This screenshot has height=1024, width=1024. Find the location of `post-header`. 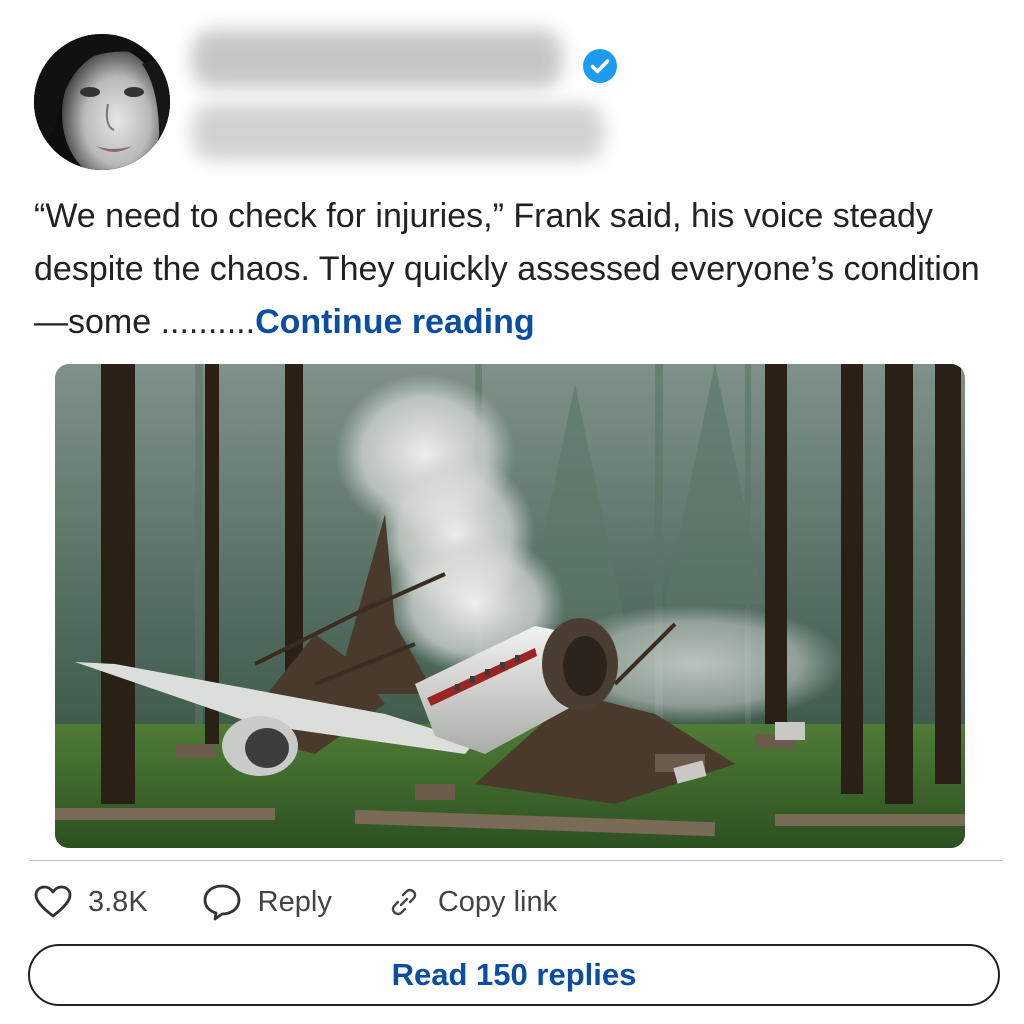

post-header is located at coordinates (514, 105).